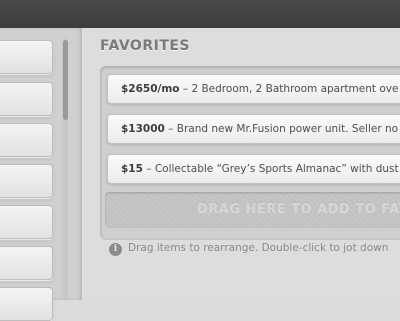 The image size is (400, 321). What do you see at coordinates (143, 129) in the screenshot?
I see `favorite-item-price: $13000` at bounding box center [143, 129].